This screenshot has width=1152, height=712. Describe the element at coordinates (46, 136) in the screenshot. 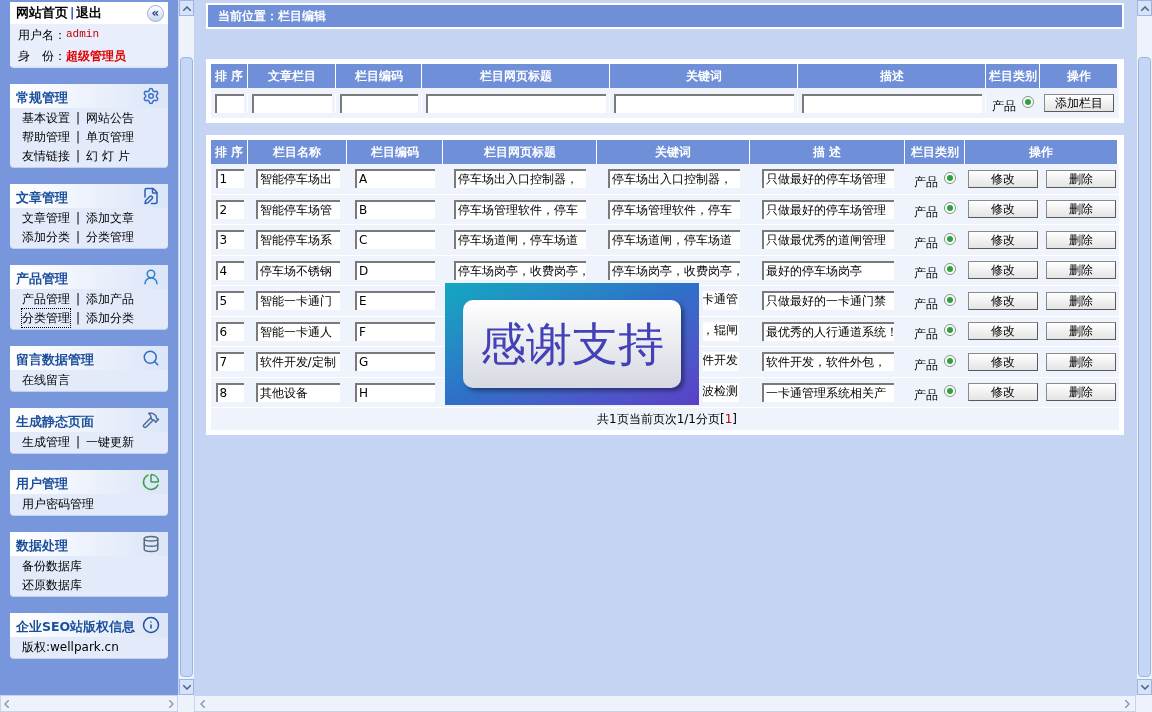

I see `menu-link: 帮助管理` at that location.